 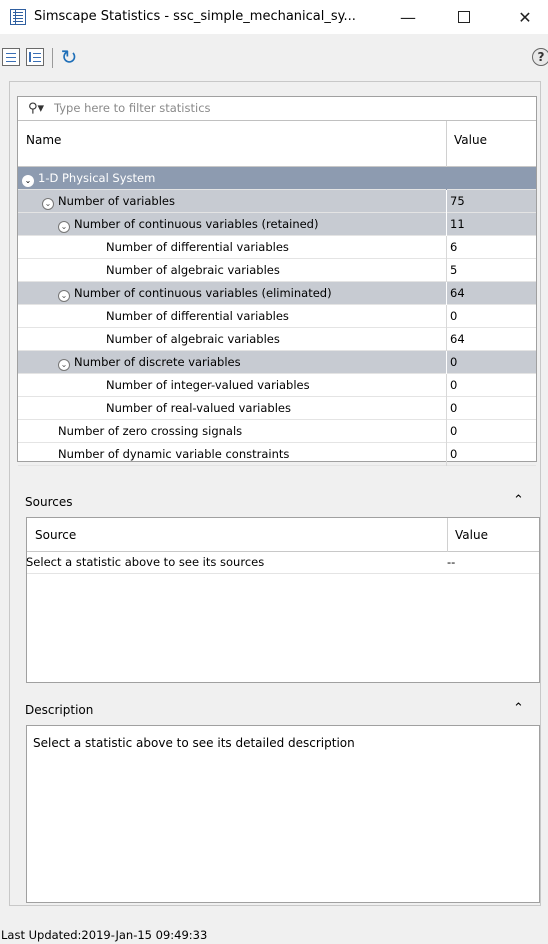 What do you see at coordinates (69, 57) in the screenshot?
I see `refresh-icon: ↻` at bounding box center [69, 57].